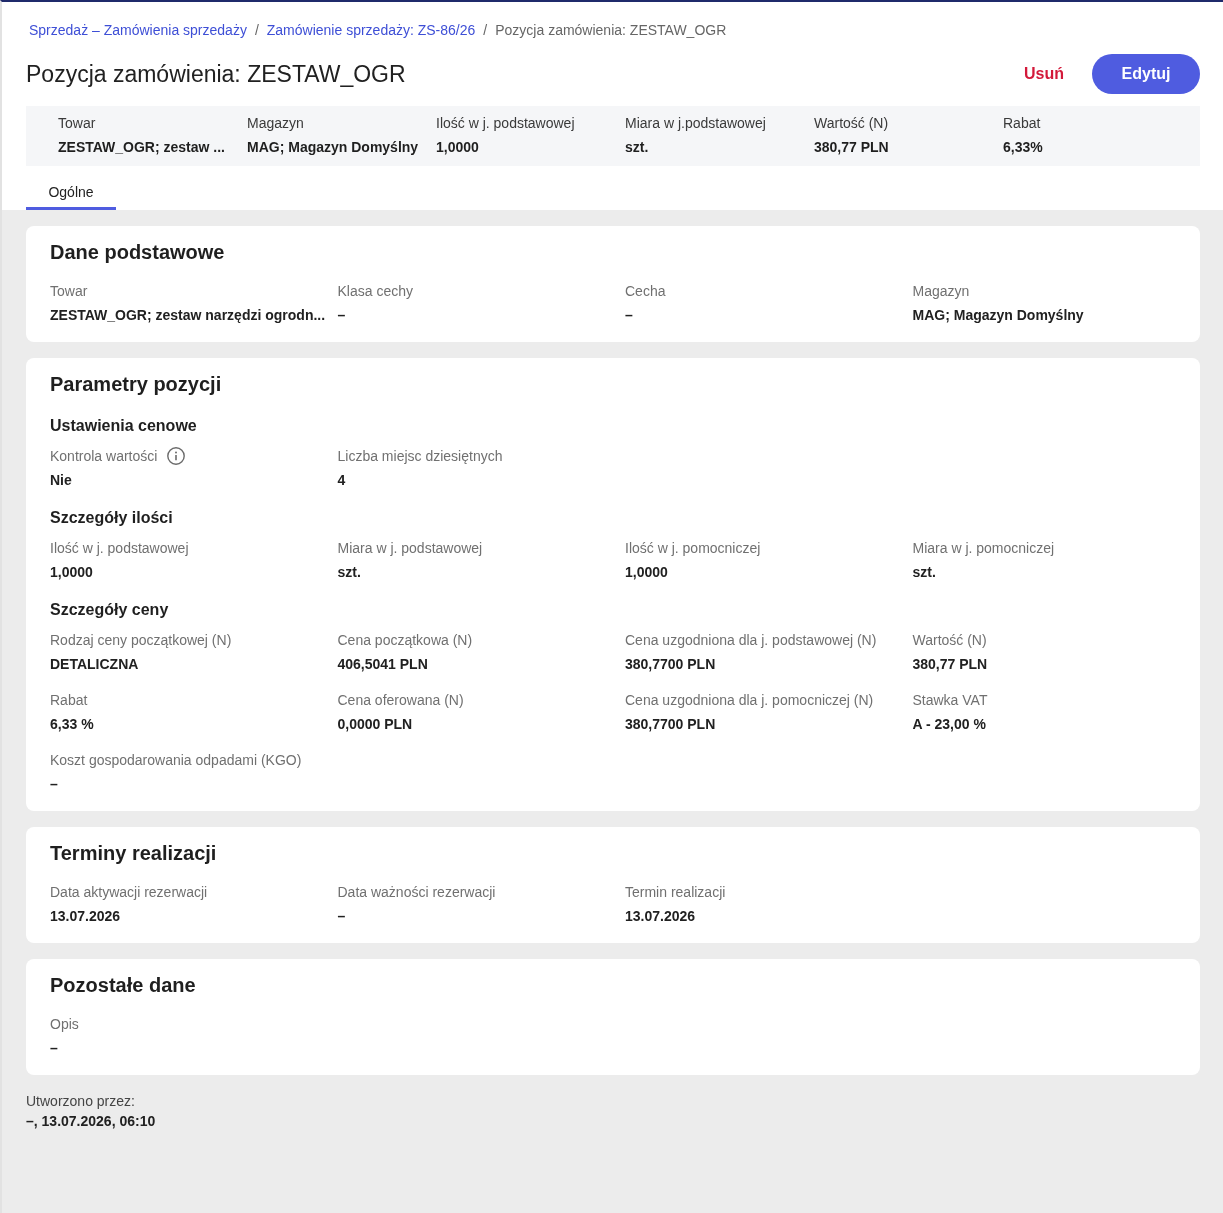  What do you see at coordinates (375, 724) in the screenshot?
I see `field-value: 0,0000 PLN` at bounding box center [375, 724].